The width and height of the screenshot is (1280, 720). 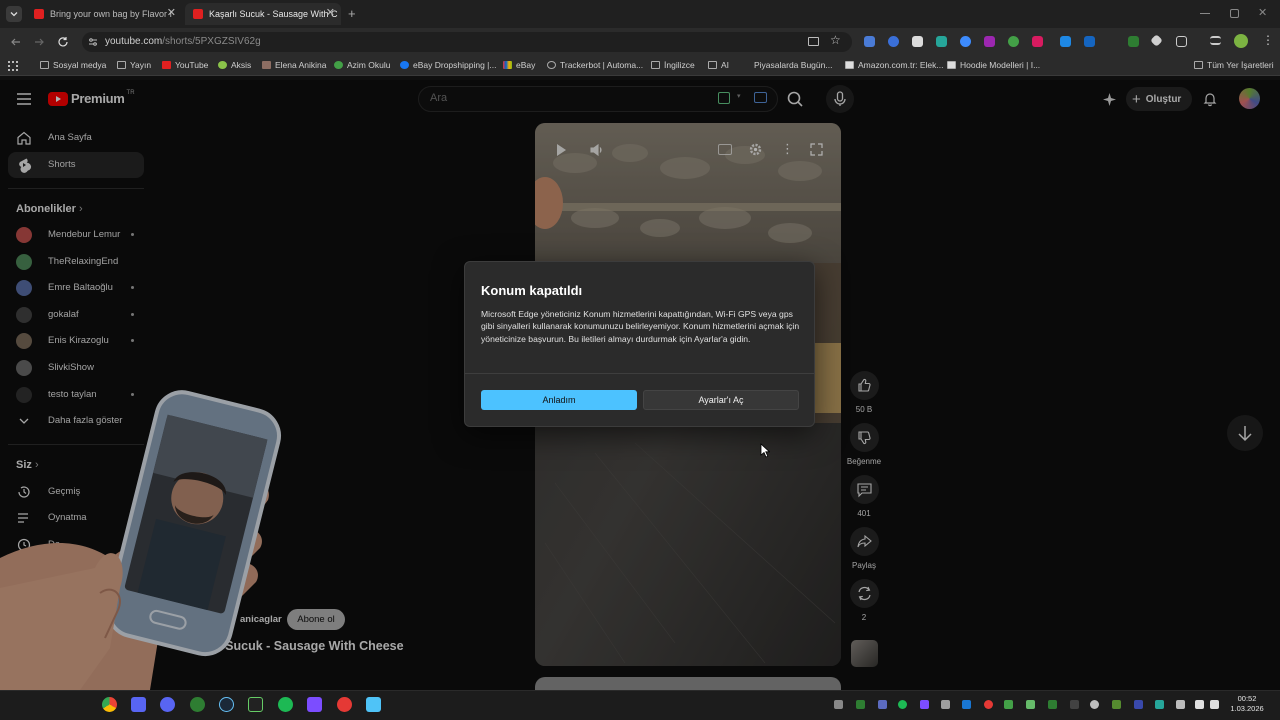 What do you see at coordinates (109, 704) in the screenshot?
I see `chrome-app-icon` at bounding box center [109, 704].